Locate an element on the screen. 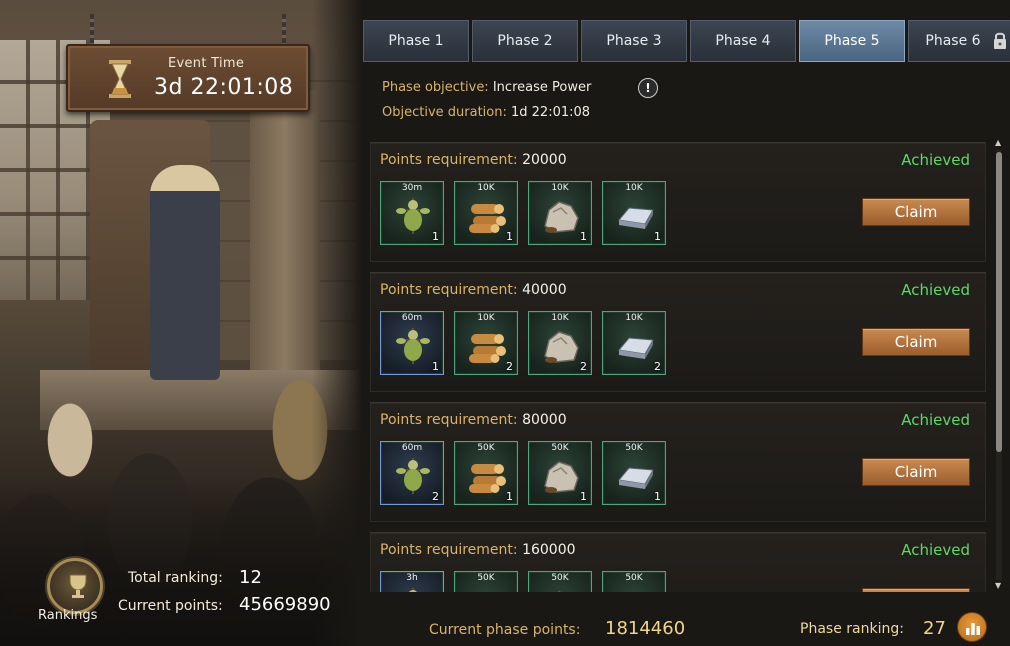 The image size is (1010, 646). reward-item: 60m 1 is located at coordinates (412, 343).